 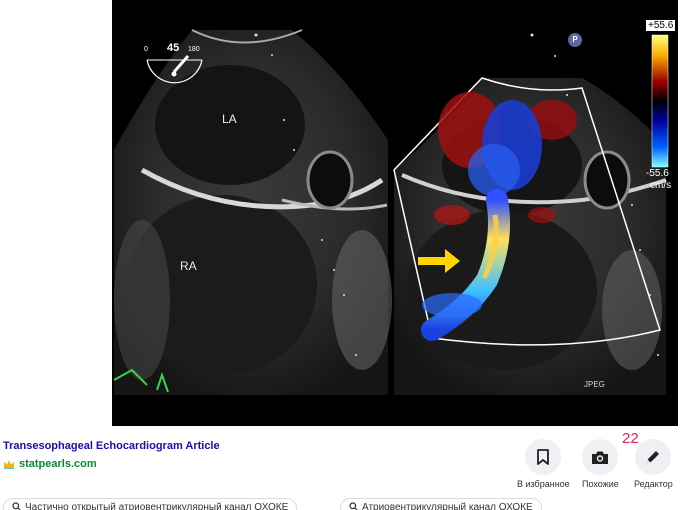 What do you see at coordinates (194, 49) in the screenshot?
I see `angle-max: 180` at bounding box center [194, 49].